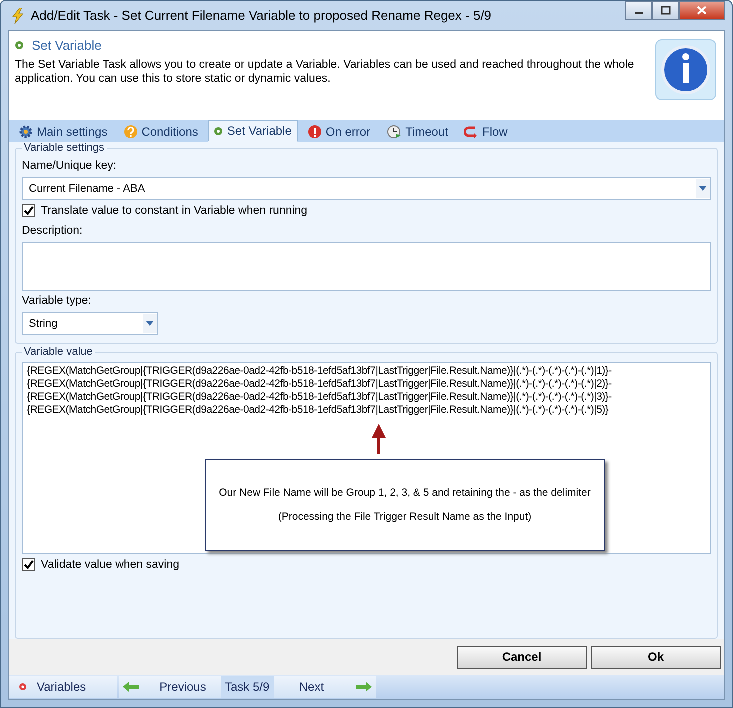 This screenshot has height=708, width=733. I want to click on tab: Flow, so click(486, 131).